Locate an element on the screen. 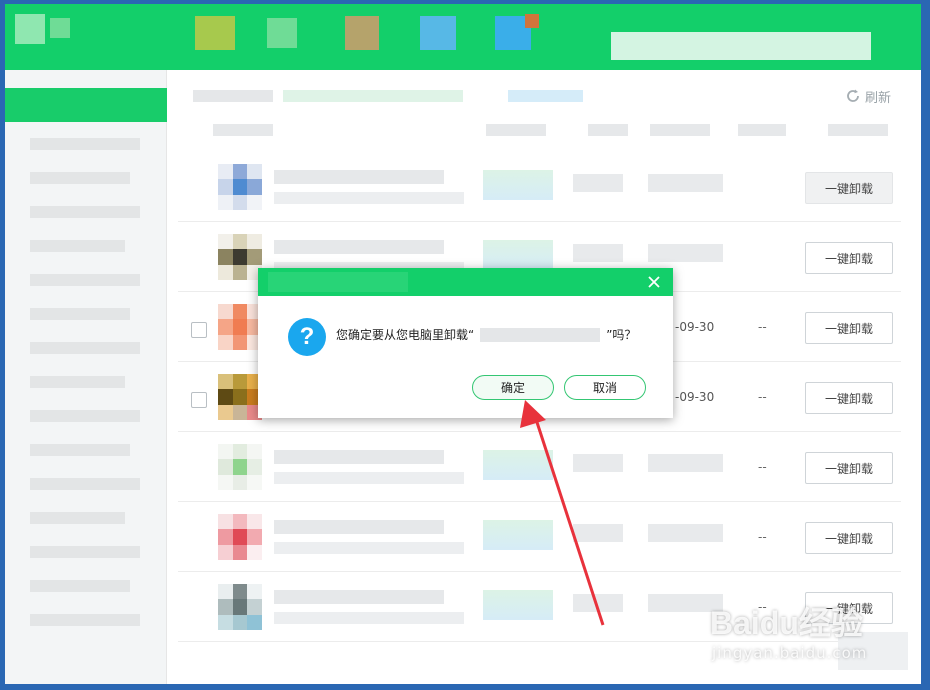 This screenshot has height=690, width=930. cancel-button: 取消 is located at coordinates (605, 387).